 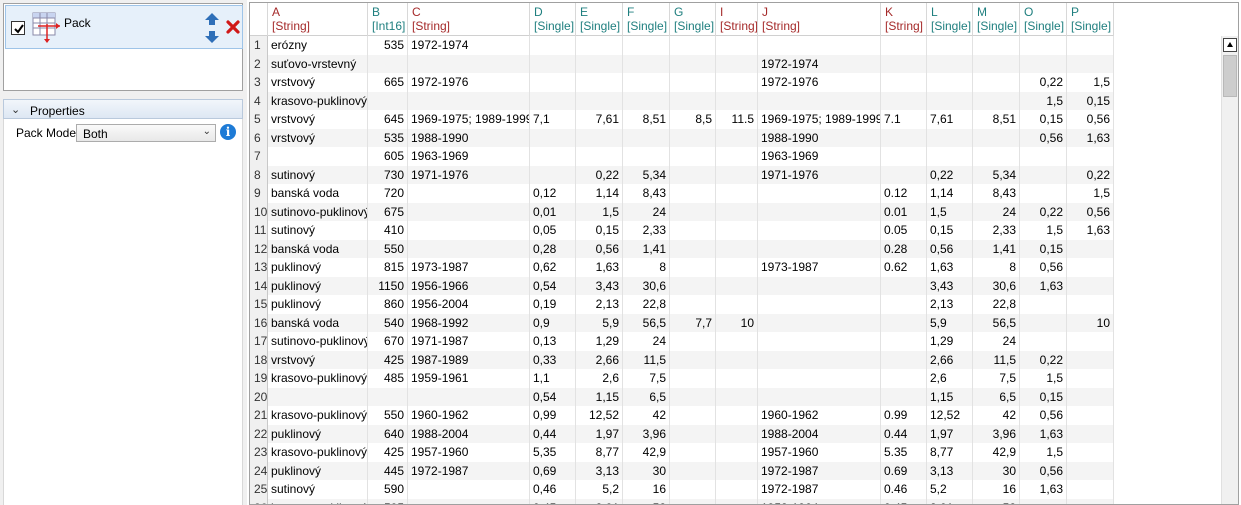 What do you see at coordinates (318, 341) in the screenshot?
I see `table-cell: sutinovo-puklinový` at bounding box center [318, 341].